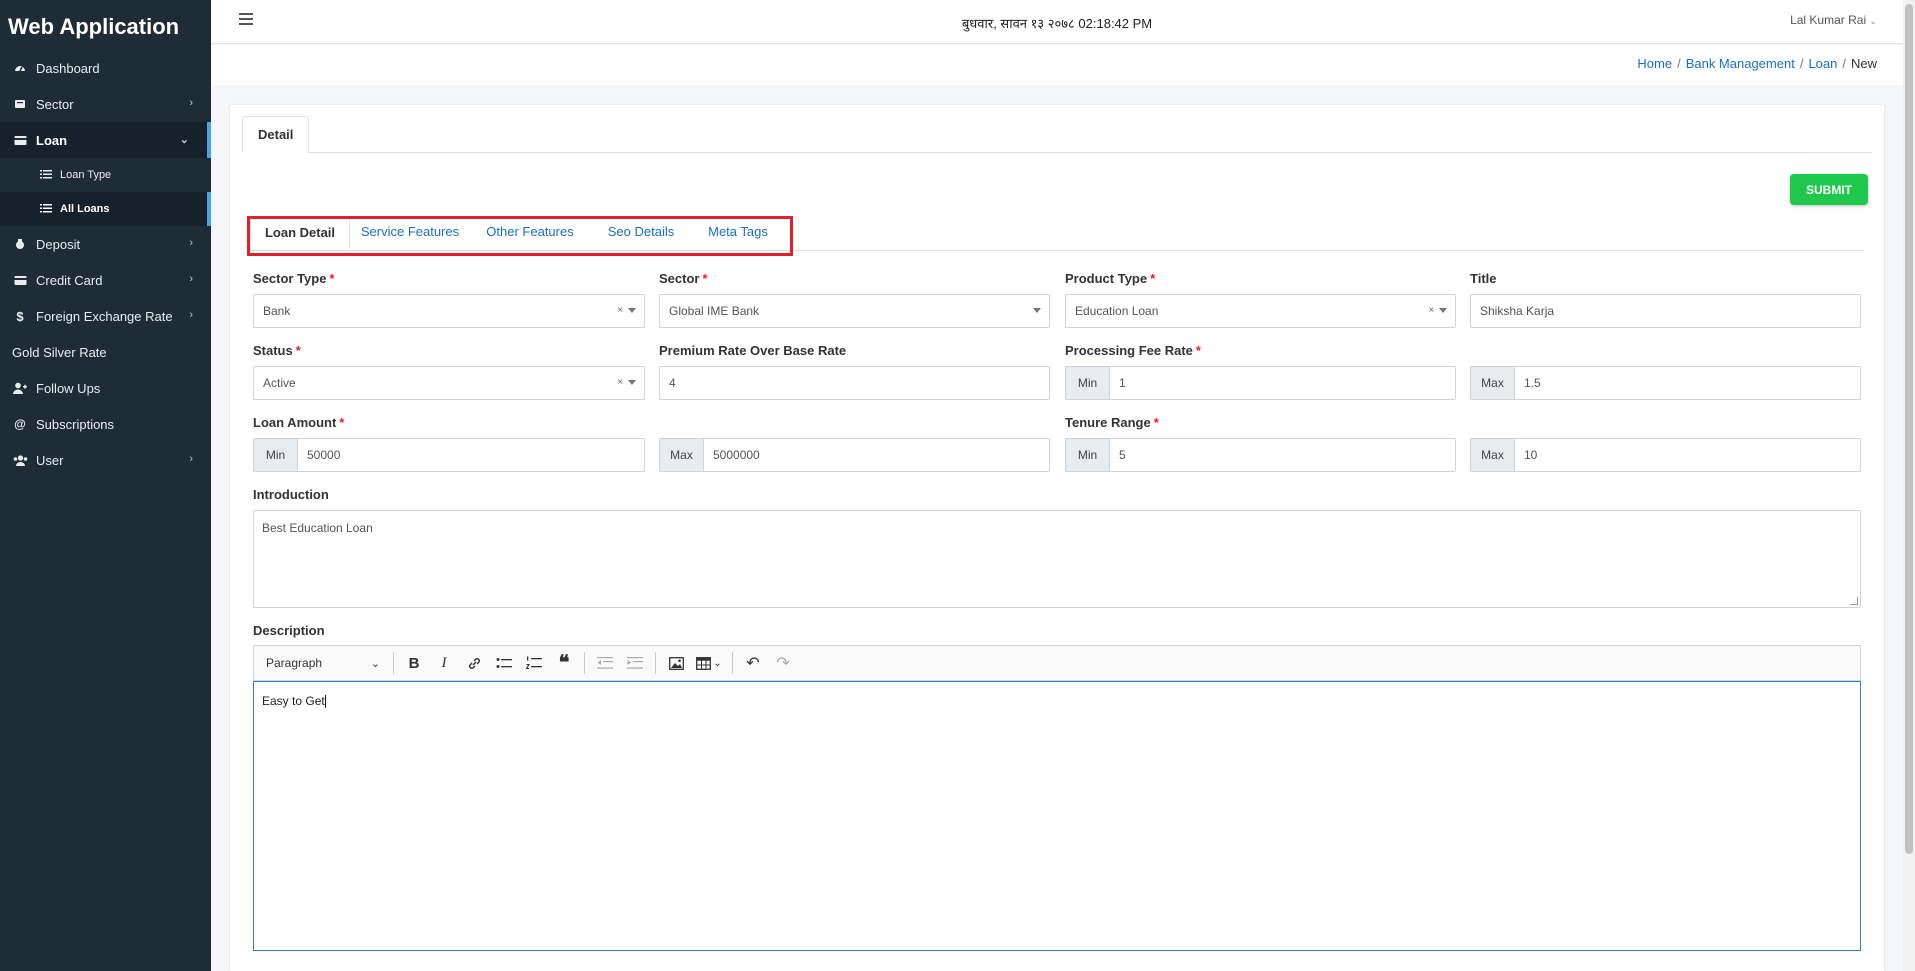 This screenshot has height=971, width=1915. I want to click on premium-rate-label: Premium Rate Over Base Rate, so click(753, 350).